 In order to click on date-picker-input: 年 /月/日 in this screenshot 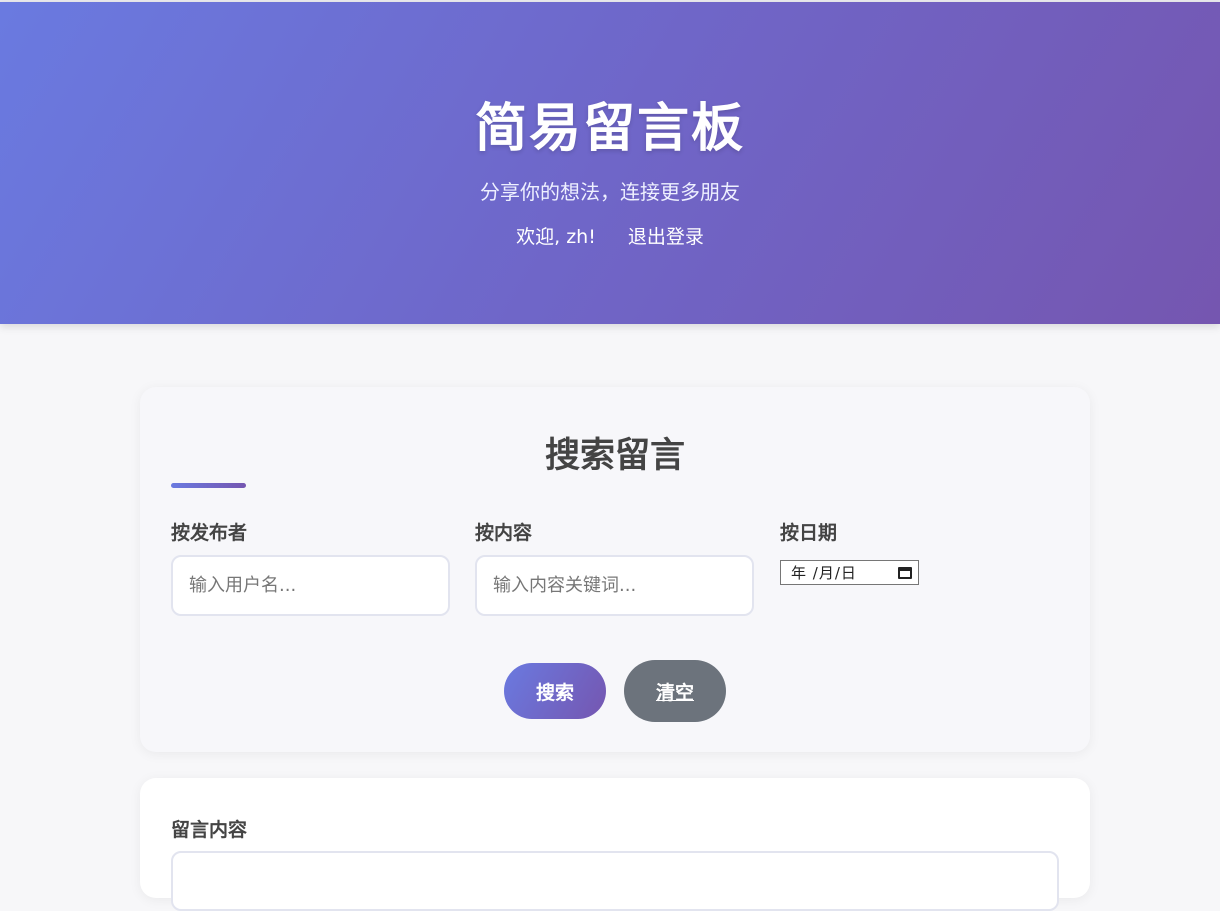, I will do `click(849, 572)`.